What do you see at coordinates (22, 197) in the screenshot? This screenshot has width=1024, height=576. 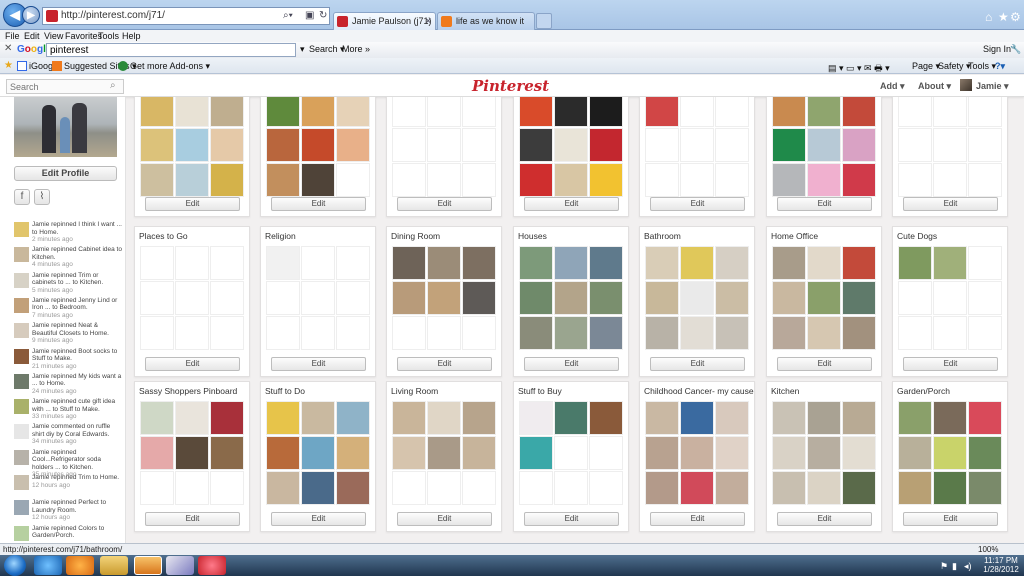 I see `facebook-icon: f` at bounding box center [22, 197].